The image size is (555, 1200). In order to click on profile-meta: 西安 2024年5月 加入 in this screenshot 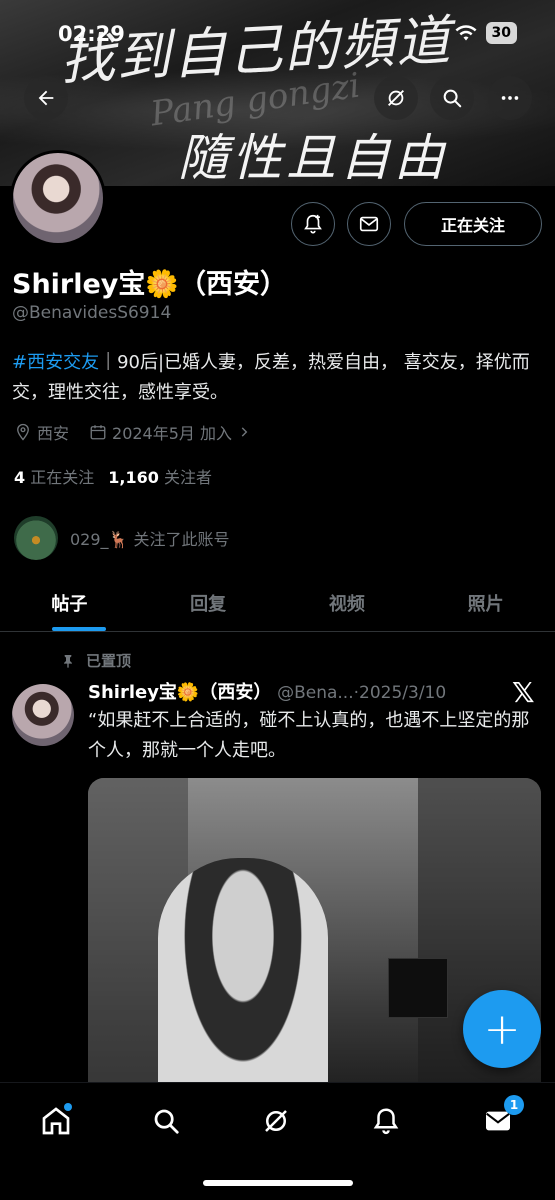, I will do `click(142, 432)`.